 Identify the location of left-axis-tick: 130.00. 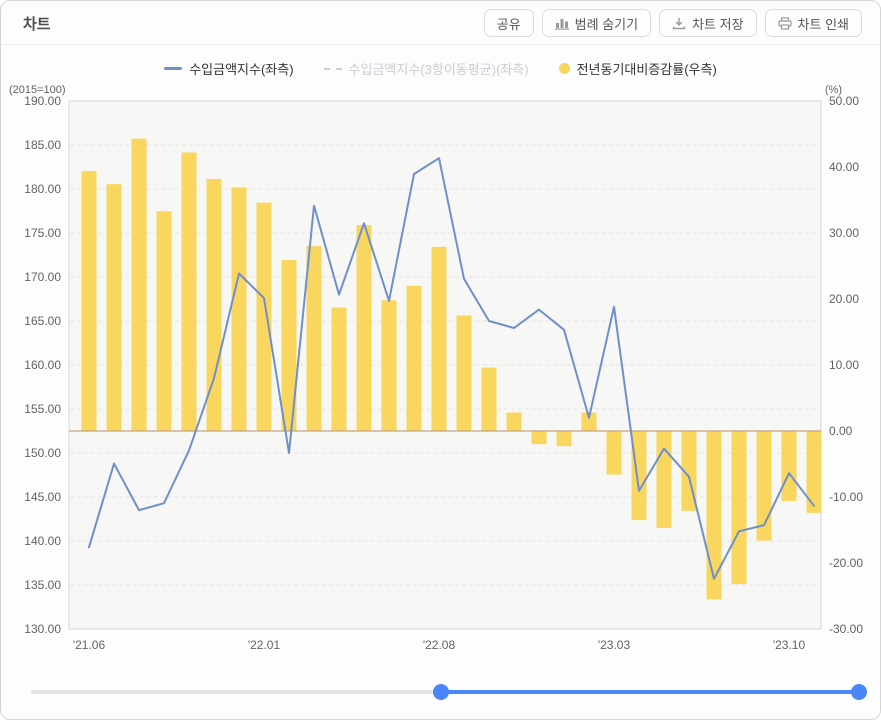
(42, 629).